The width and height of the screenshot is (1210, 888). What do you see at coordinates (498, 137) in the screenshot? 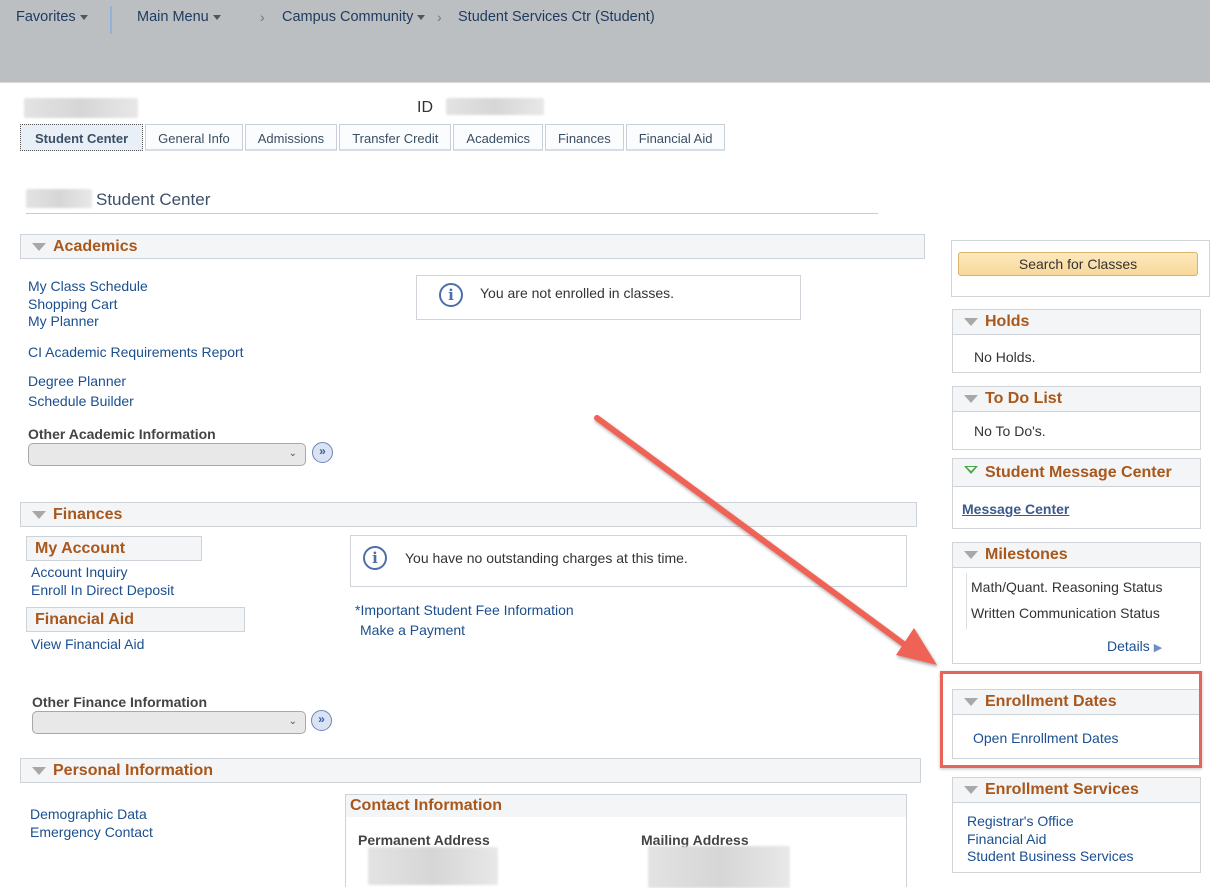
I see `tab-academics: Academics` at bounding box center [498, 137].